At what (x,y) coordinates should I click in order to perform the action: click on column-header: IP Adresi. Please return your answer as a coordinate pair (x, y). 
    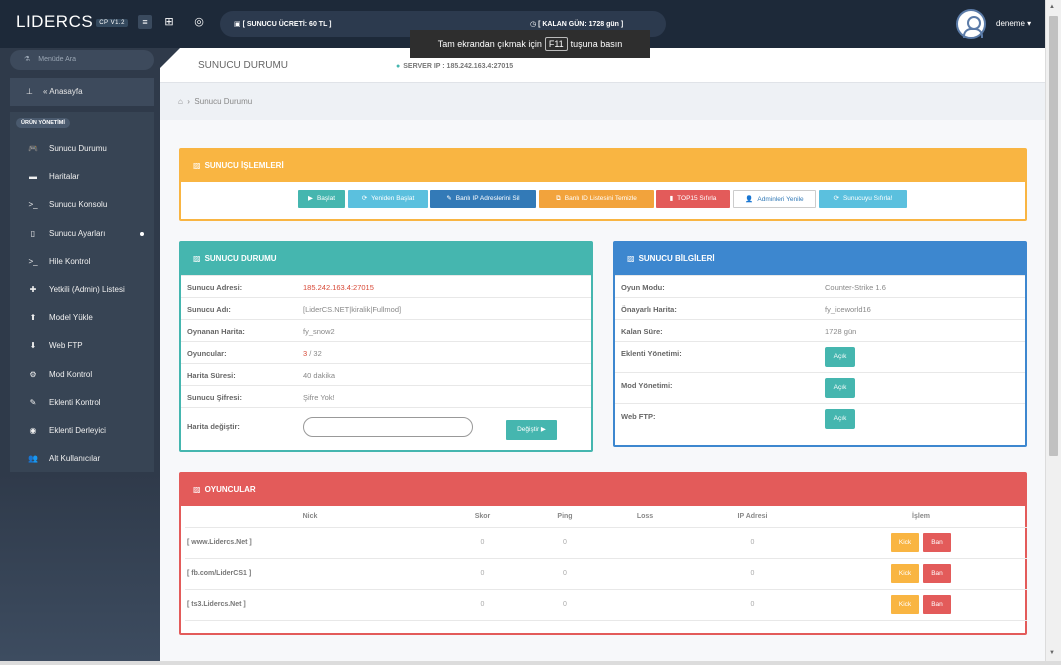
    Looking at the image, I should click on (752, 517).